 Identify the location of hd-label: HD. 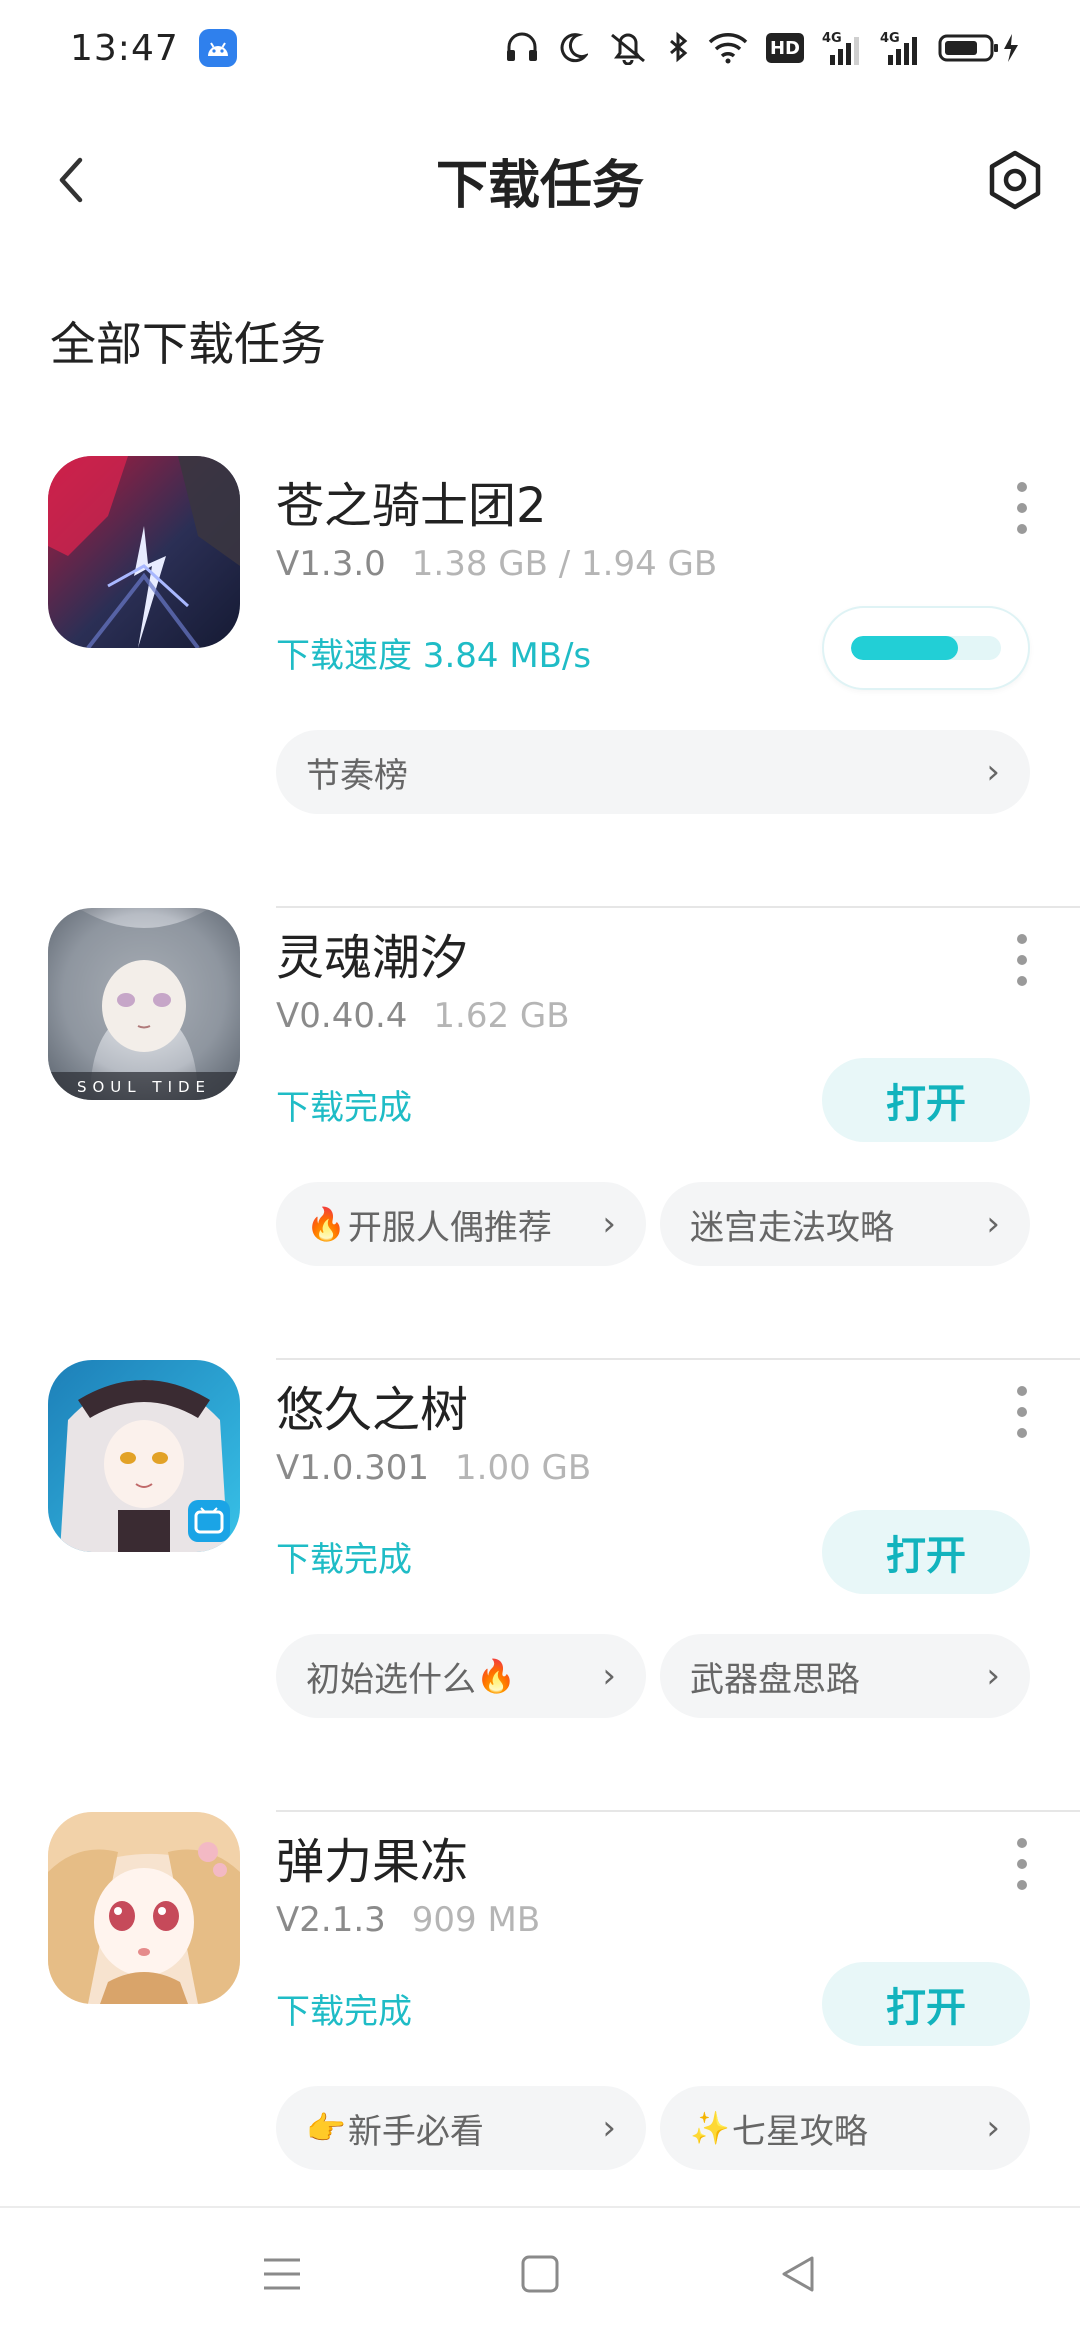
(784, 48).